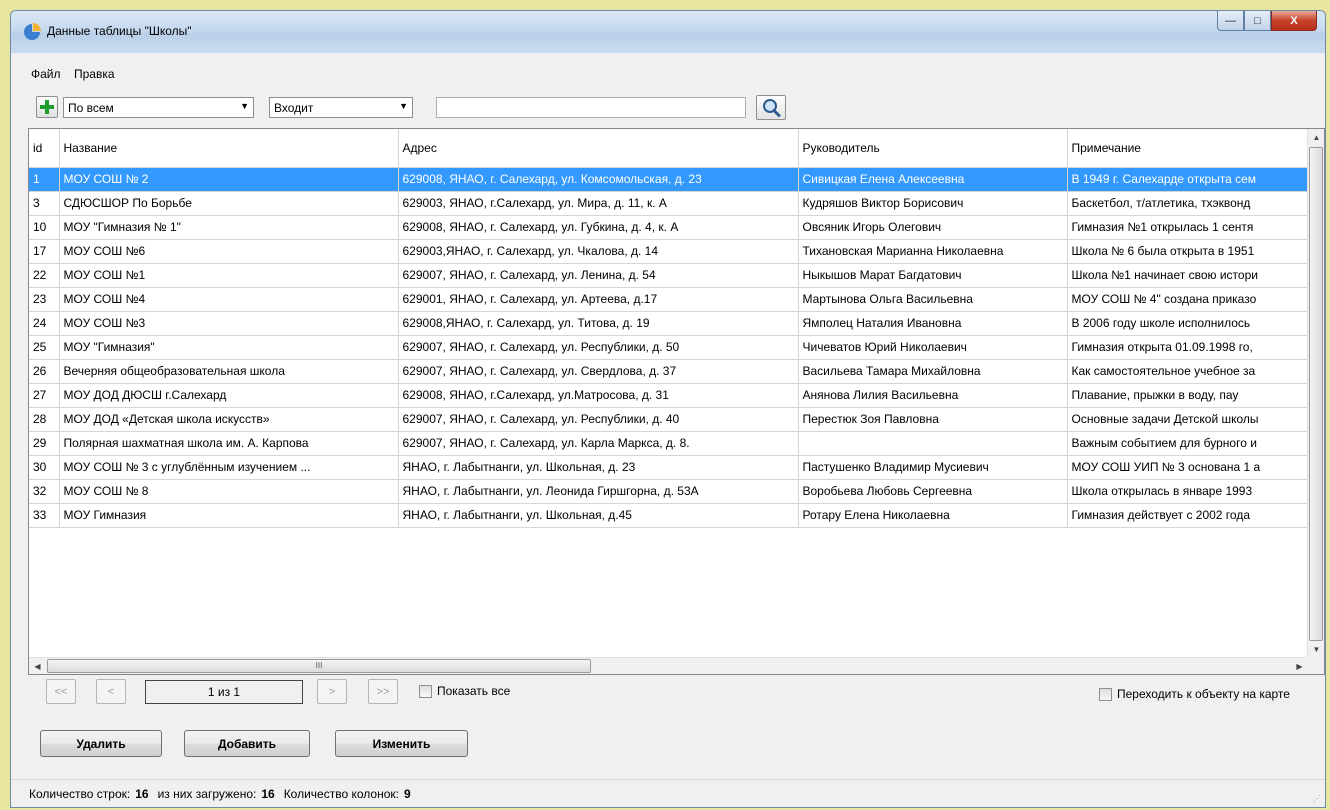 This screenshot has height=810, width=1330. Describe the element at coordinates (229, 443) in the screenshot. I see `cell-name: Полярная шахматная школа им. А. Карпова` at that location.